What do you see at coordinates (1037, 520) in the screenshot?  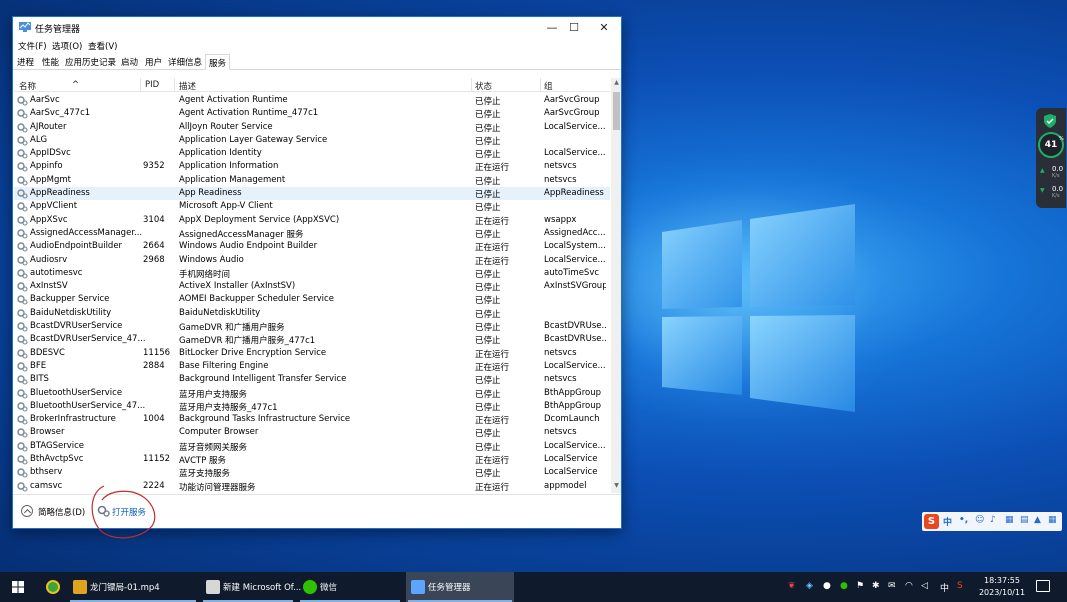 I see `skin-icon: ▲` at bounding box center [1037, 520].